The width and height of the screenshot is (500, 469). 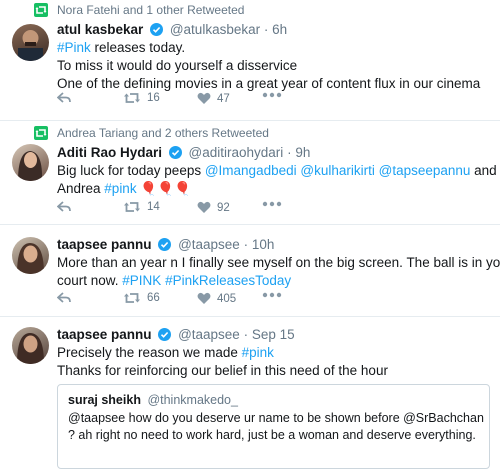 I want to click on timestamp: · 6h, so click(x=275, y=29).